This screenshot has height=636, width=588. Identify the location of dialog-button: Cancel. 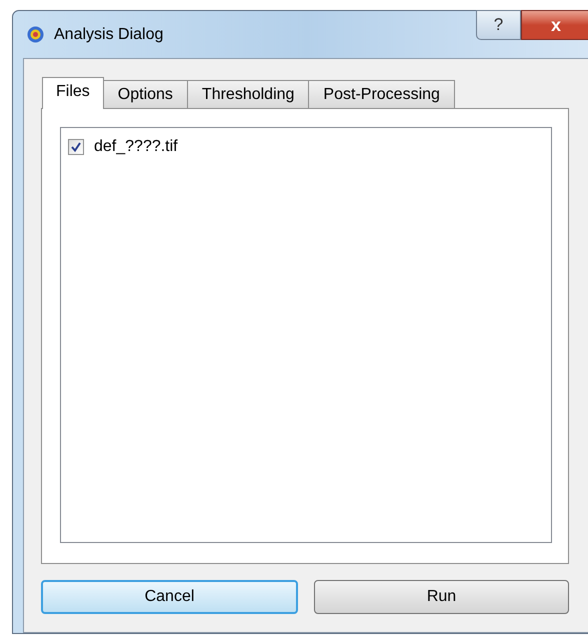
(169, 597).